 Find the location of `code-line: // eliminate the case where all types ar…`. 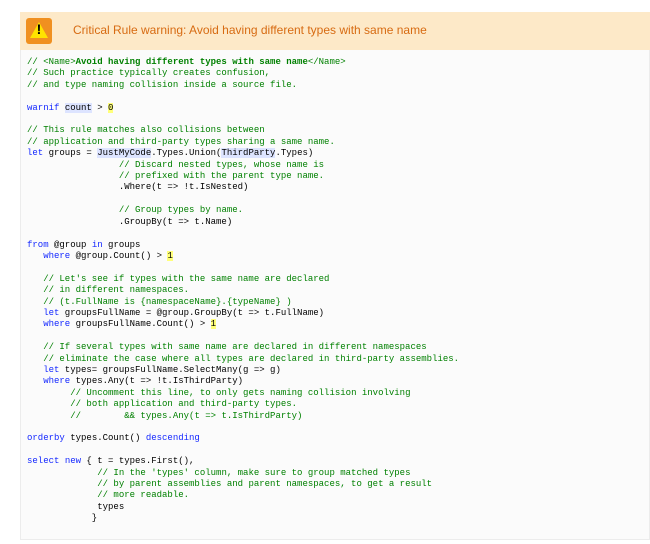

code-line: // eliminate the case where all types ar… is located at coordinates (243, 359).